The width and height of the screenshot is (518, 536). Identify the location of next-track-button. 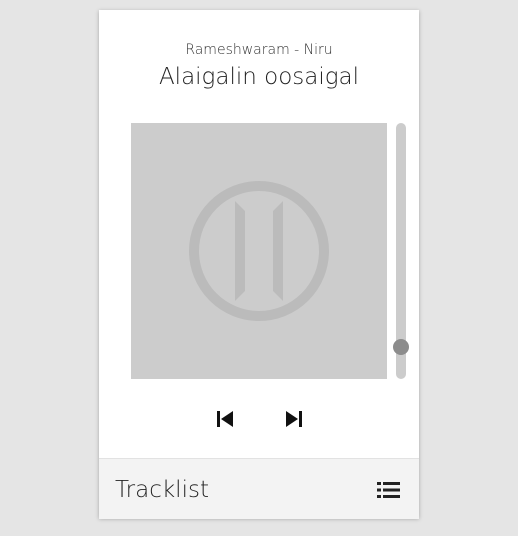
(294, 419).